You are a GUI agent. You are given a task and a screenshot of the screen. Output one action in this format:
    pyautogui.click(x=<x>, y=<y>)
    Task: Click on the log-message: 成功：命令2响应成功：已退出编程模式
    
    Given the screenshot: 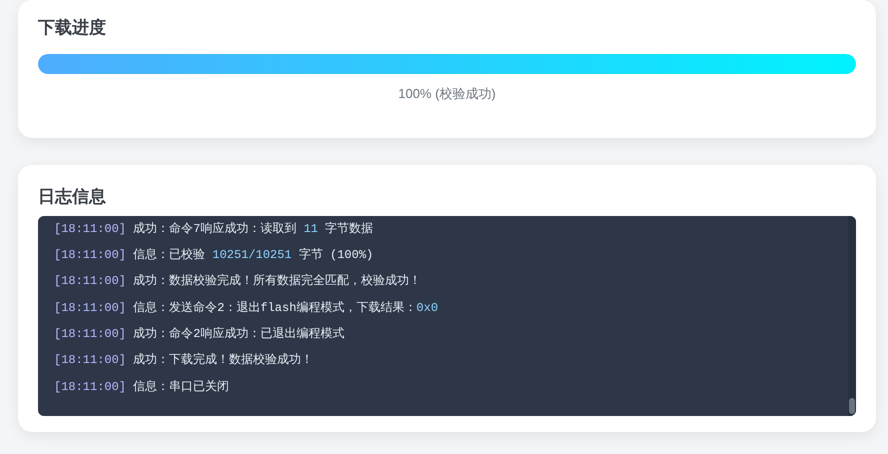 What is the action you would take?
    pyautogui.click(x=238, y=333)
    